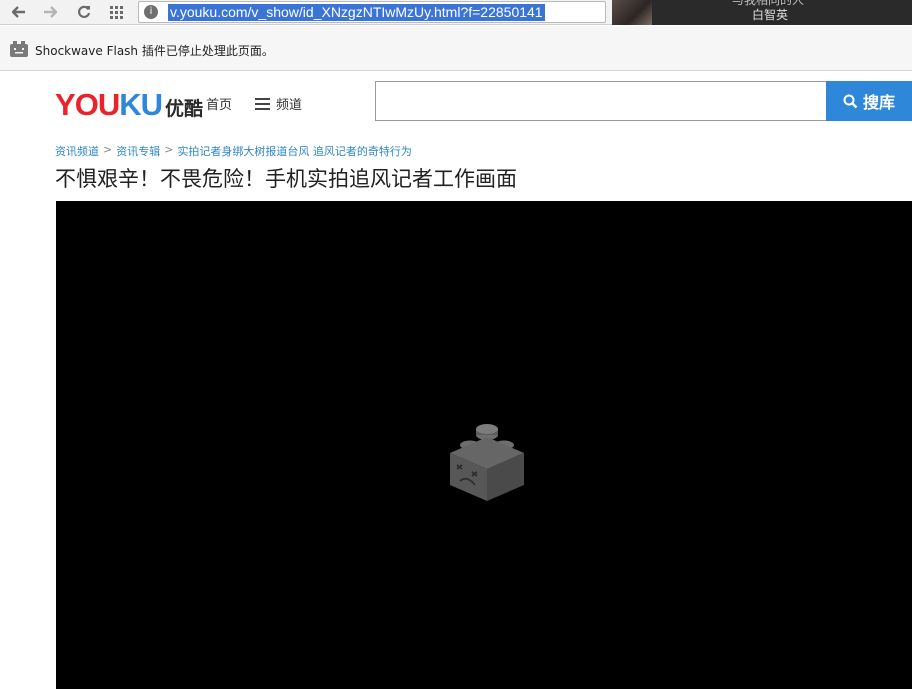  I want to click on nav-home-link: 首页, so click(219, 103).